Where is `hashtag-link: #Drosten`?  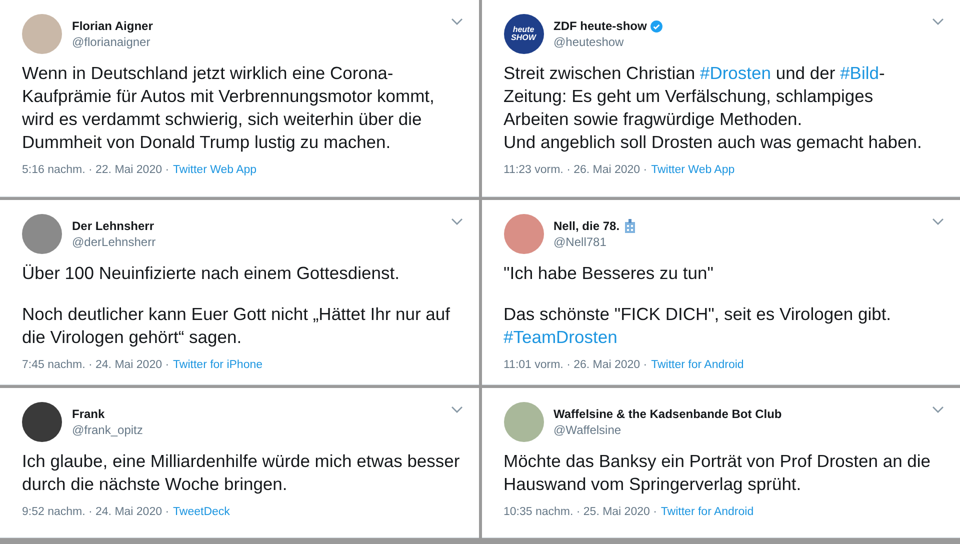
hashtag-link: #Drosten is located at coordinates (735, 73).